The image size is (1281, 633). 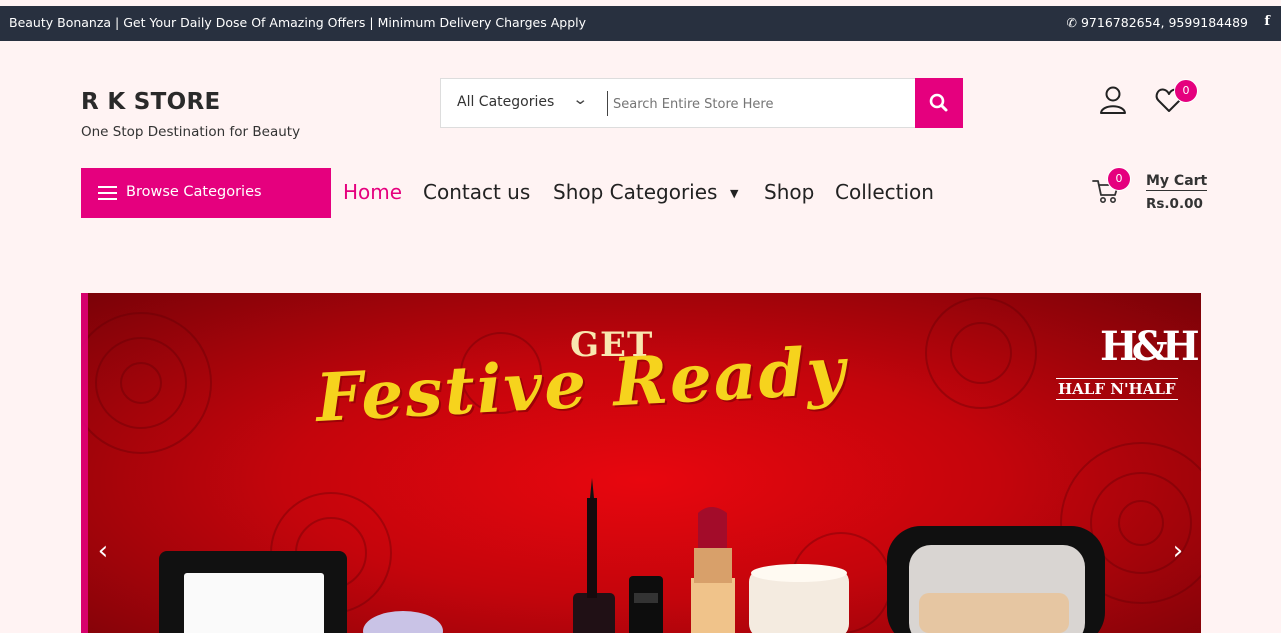 I want to click on nav-shop-categories: Shop Categories, so click(x=635, y=192).